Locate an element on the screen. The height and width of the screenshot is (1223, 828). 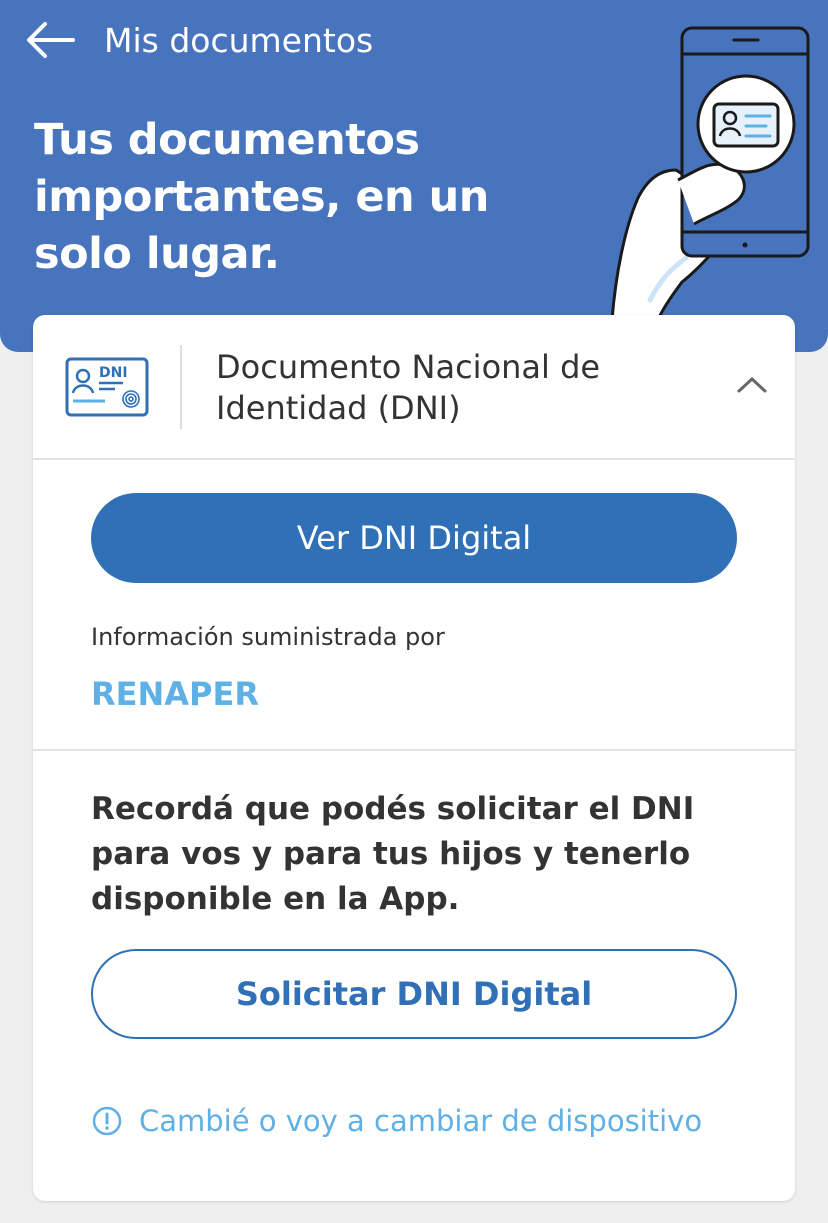
back-button is located at coordinates (50, 40).